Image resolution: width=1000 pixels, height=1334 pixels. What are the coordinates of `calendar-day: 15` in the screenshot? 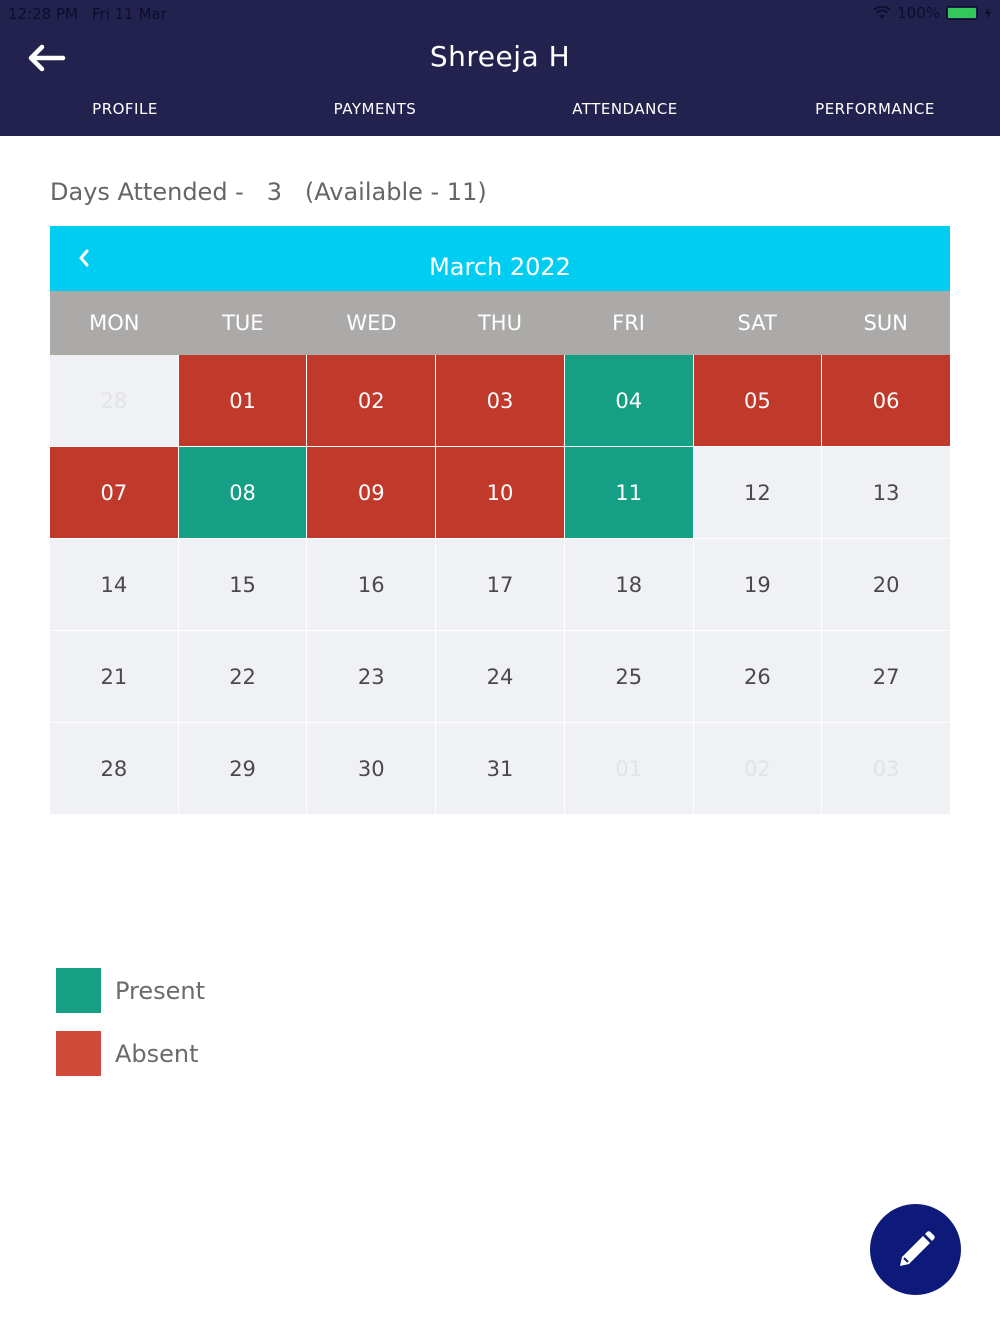 It's located at (242, 584).